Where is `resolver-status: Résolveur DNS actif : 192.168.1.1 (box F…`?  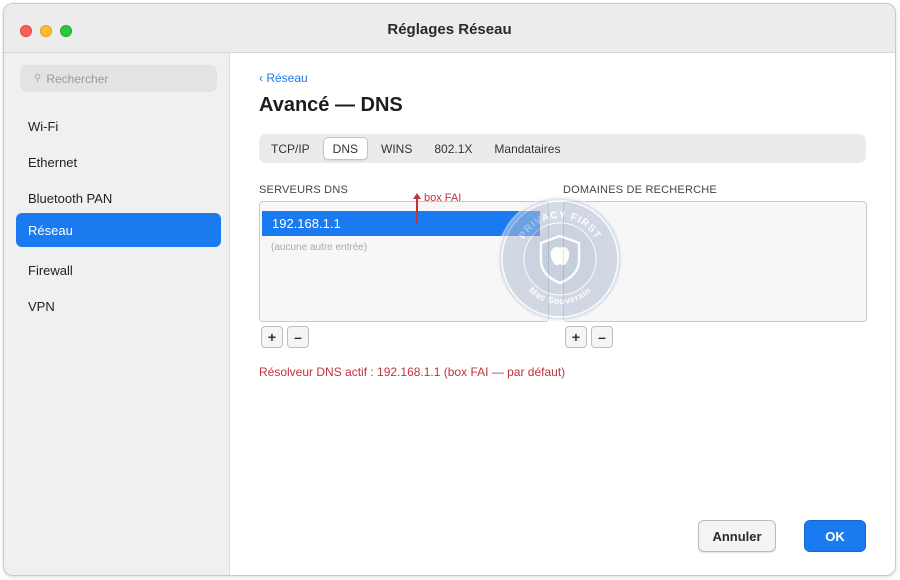 resolver-status: Résolveur DNS actif : 192.168.1.1 (box F… is located at coordinates (412, 372).